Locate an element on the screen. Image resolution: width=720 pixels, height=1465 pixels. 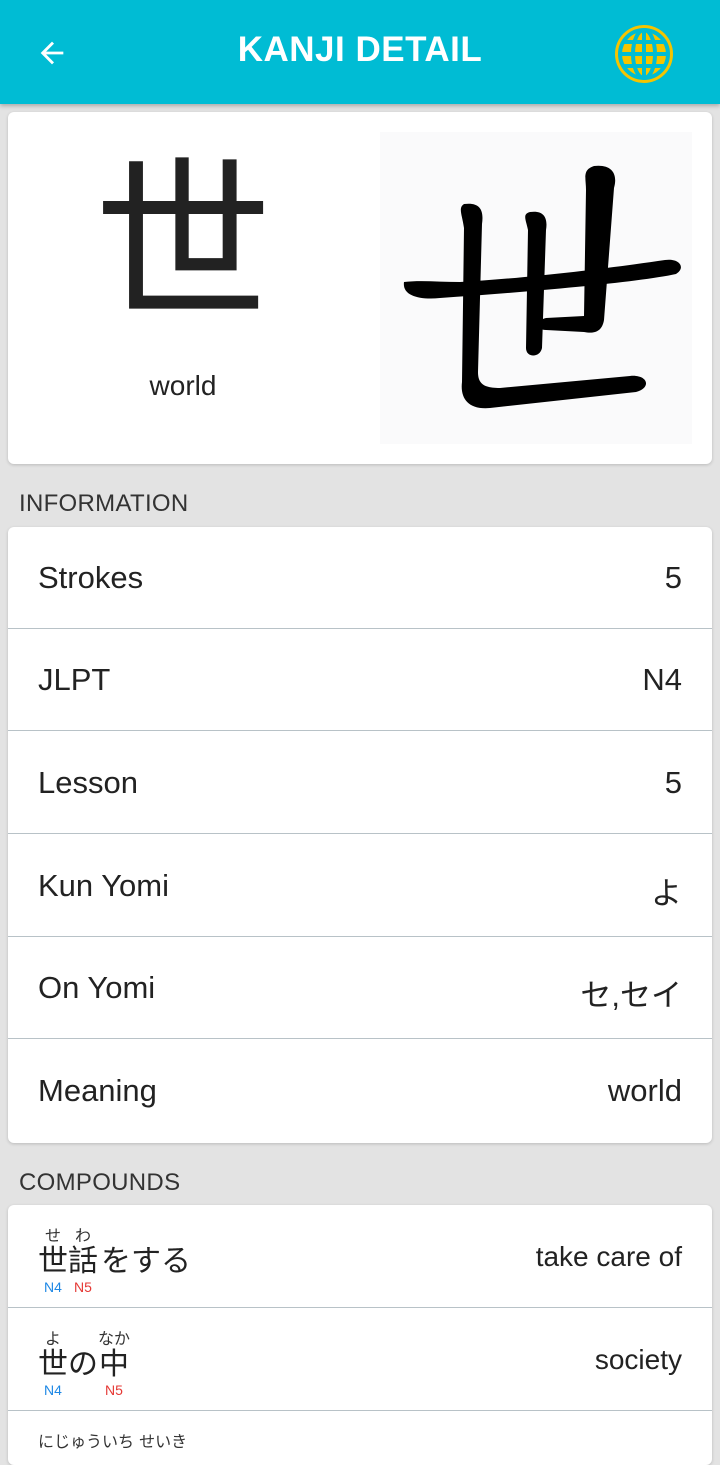
info-label: Lesson is located at coordinates (88, 782).